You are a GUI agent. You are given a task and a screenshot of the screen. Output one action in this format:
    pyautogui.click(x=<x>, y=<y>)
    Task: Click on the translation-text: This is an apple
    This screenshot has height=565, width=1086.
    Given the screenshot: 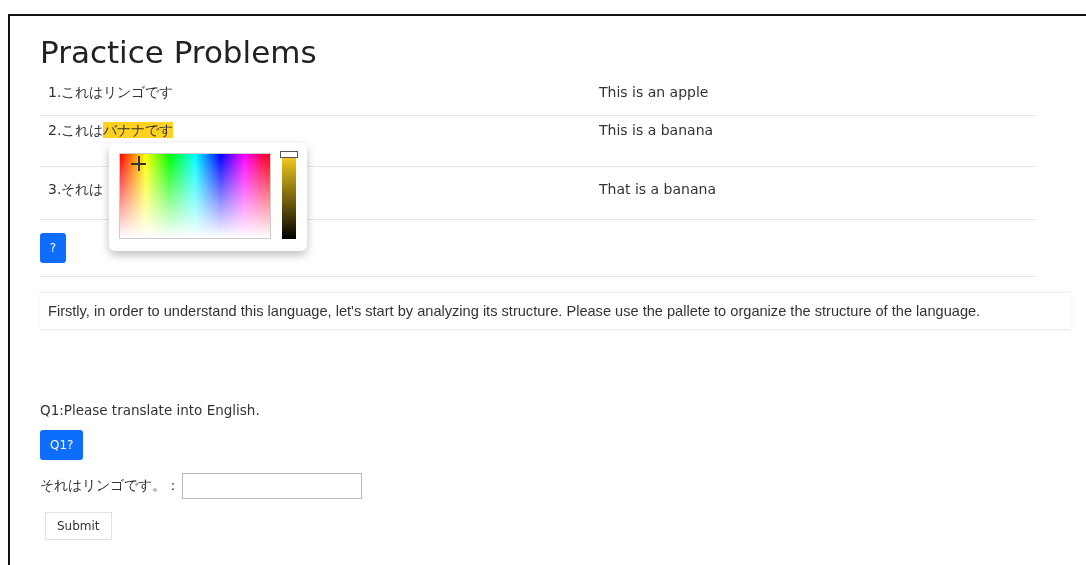 What is the action you would take?
    pyautogui.click(x=654, y=92)
    